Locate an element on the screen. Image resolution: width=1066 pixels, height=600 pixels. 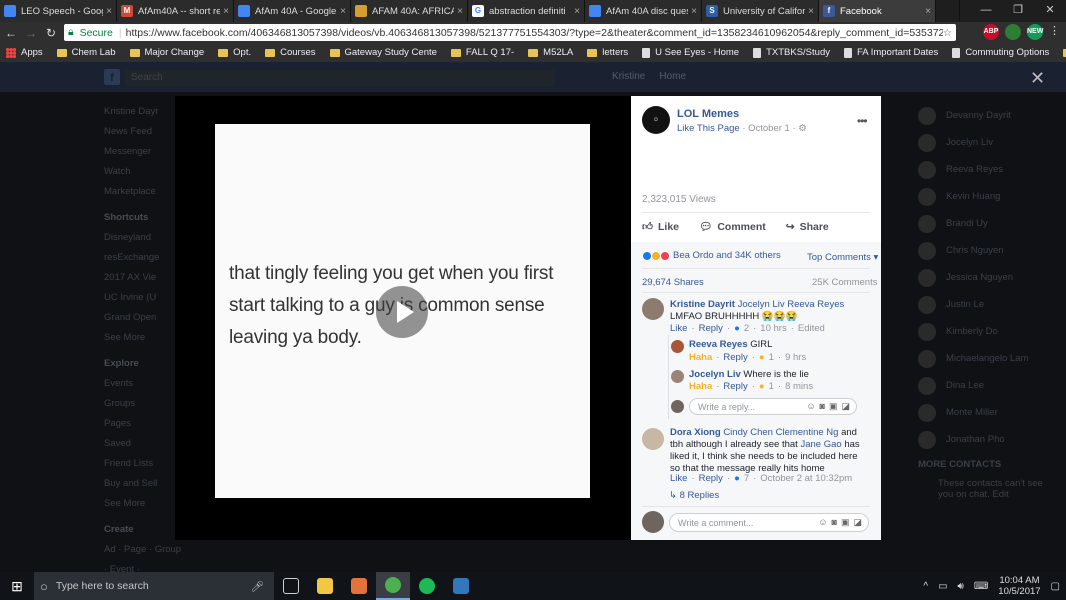
bookmark-item: Major Change is located at coordinates (166, 52).